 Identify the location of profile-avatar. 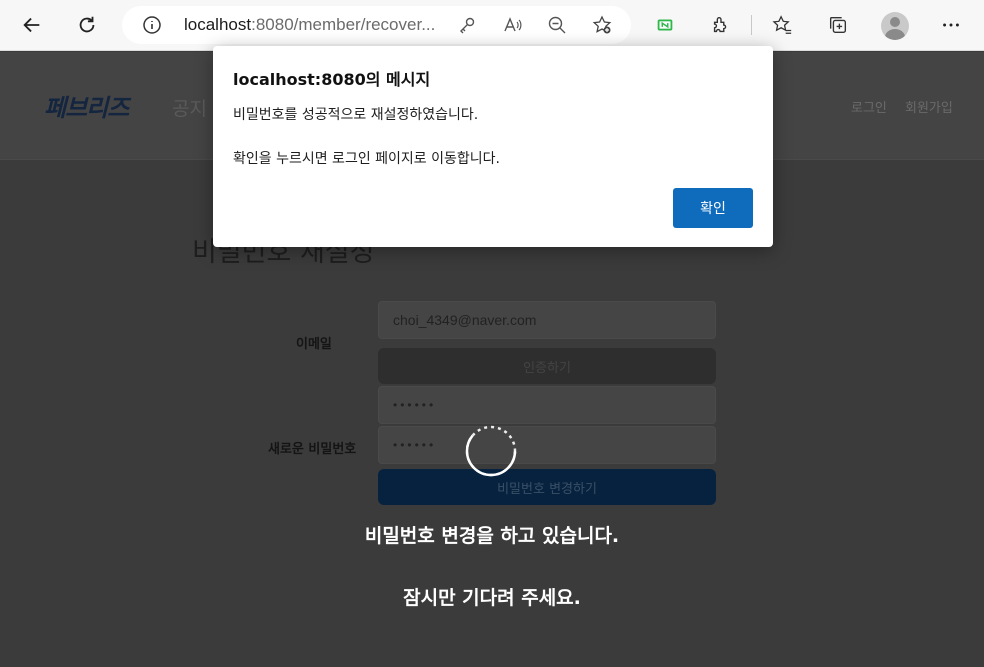
(895, 26).